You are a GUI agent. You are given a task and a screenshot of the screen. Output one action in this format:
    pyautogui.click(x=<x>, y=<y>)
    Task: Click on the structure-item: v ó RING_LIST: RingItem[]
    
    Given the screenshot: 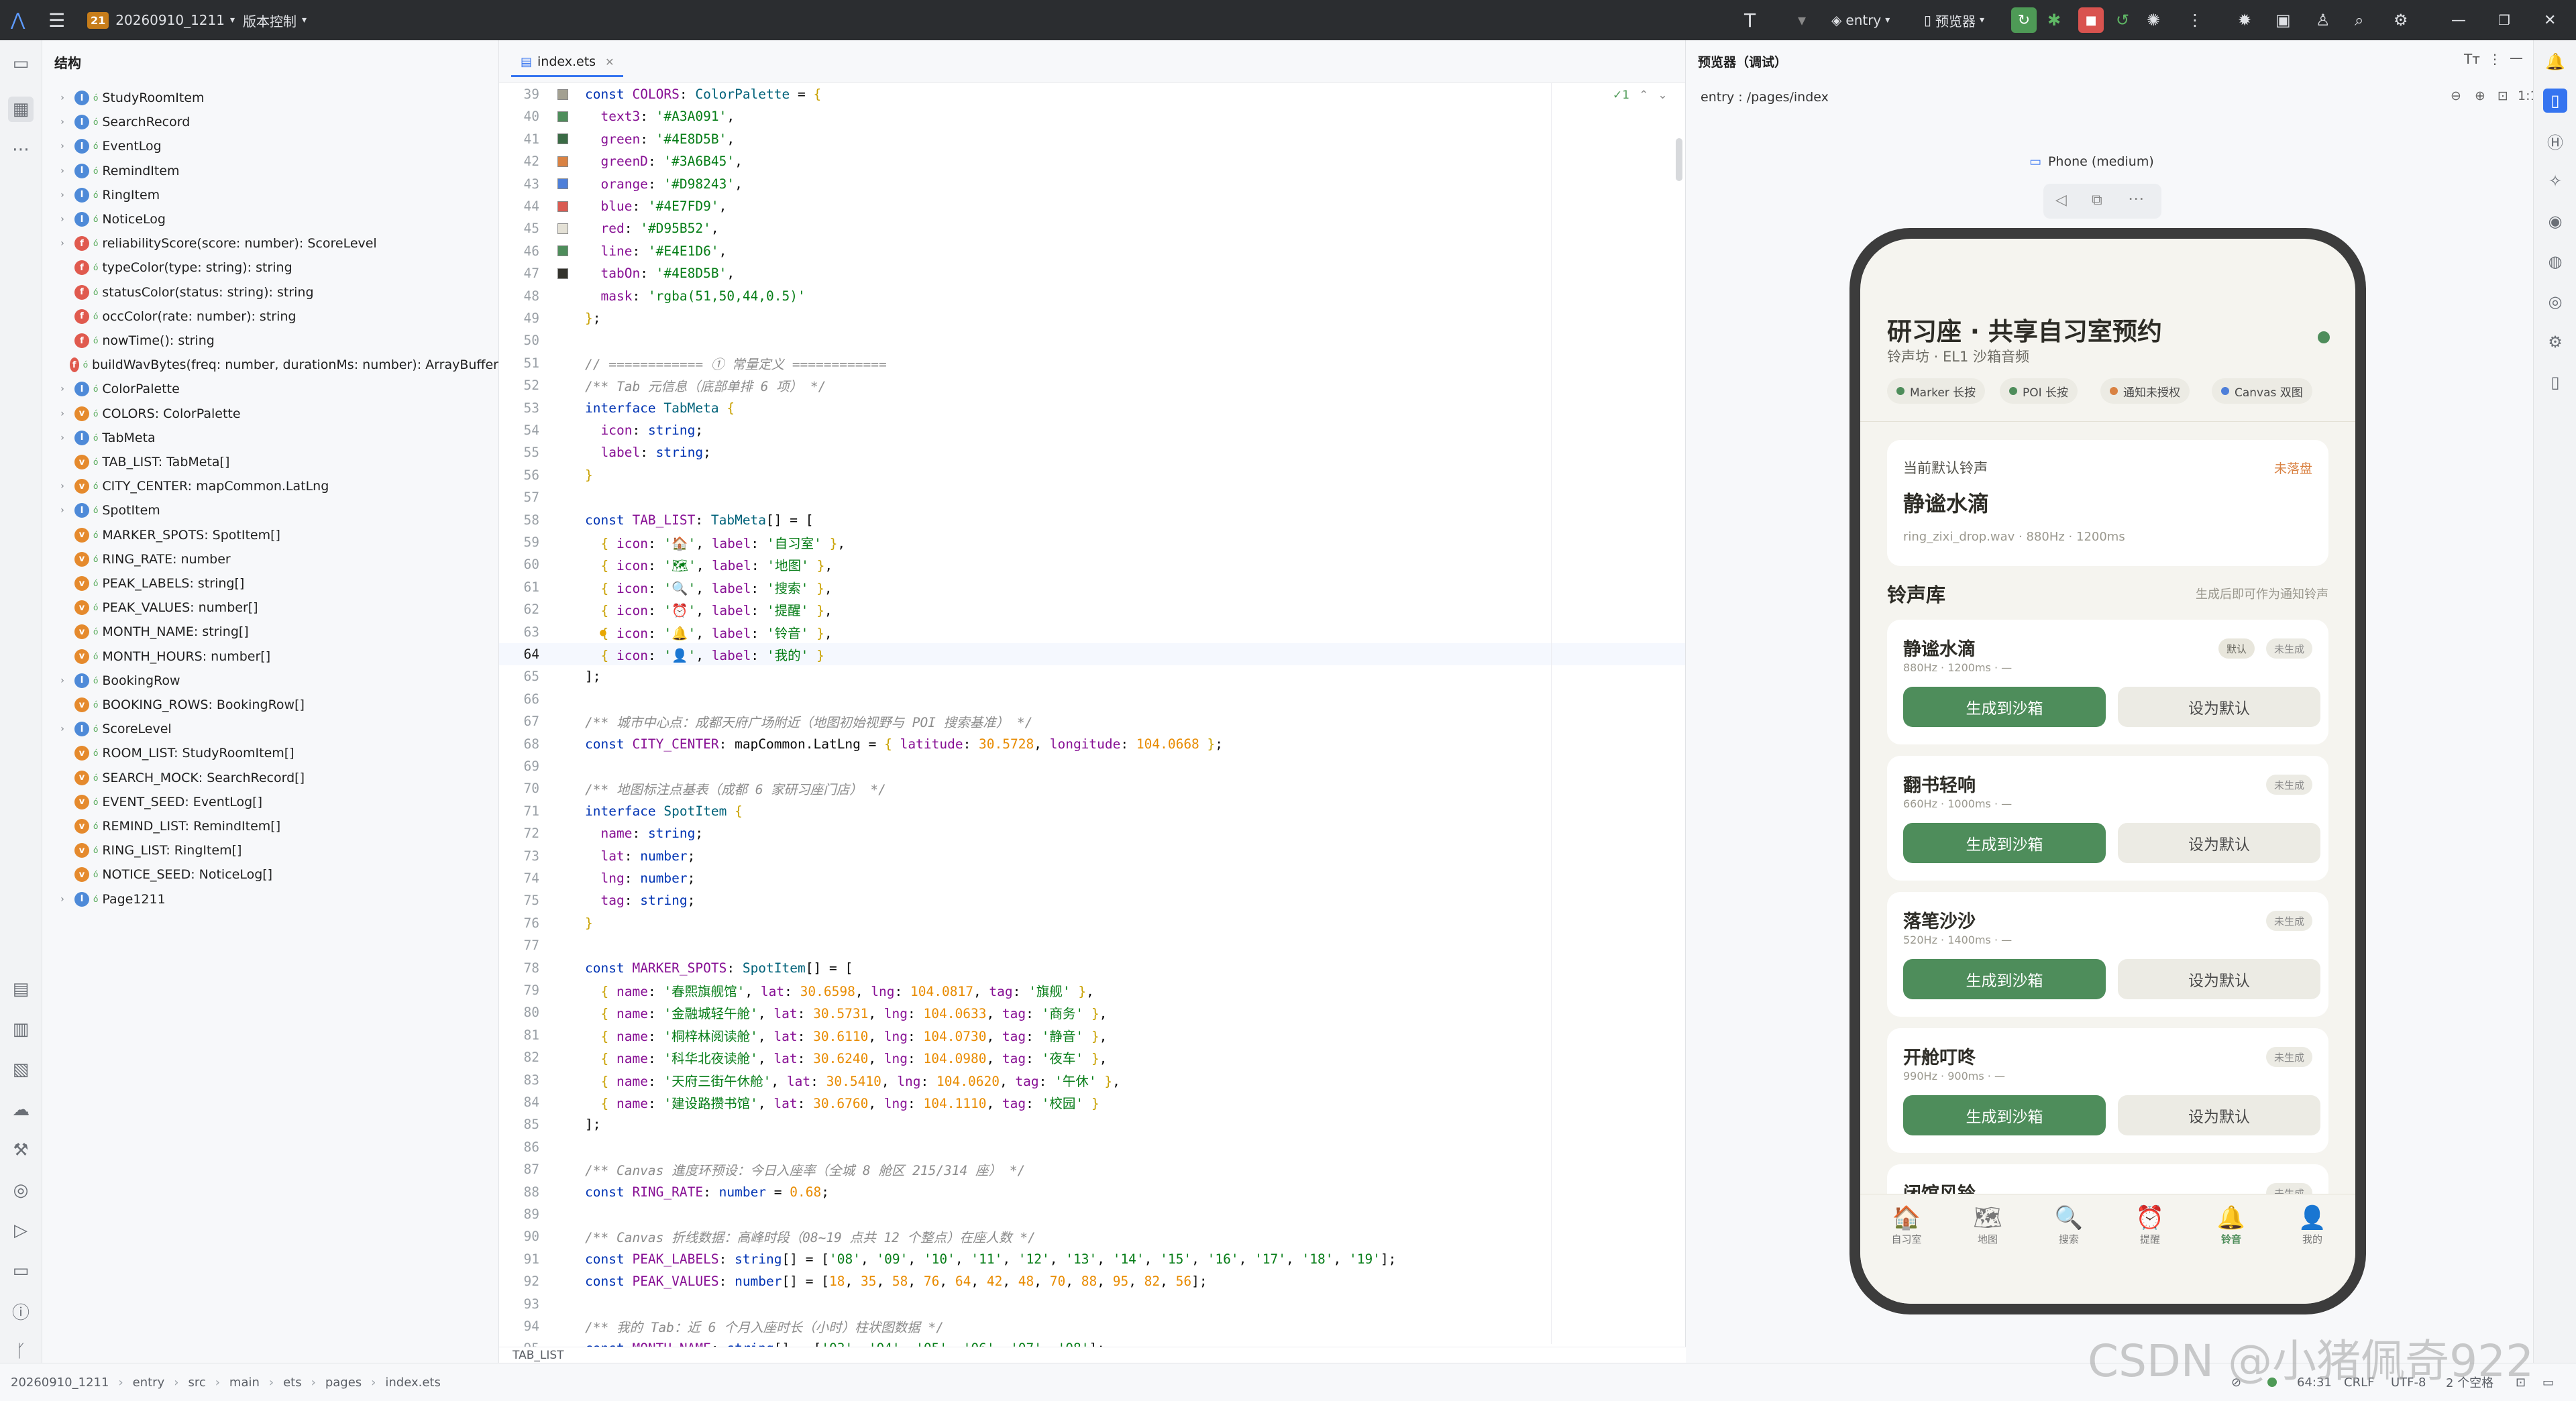 What is the action you would take?
    pyautogui.click(x=270, y=850)
    